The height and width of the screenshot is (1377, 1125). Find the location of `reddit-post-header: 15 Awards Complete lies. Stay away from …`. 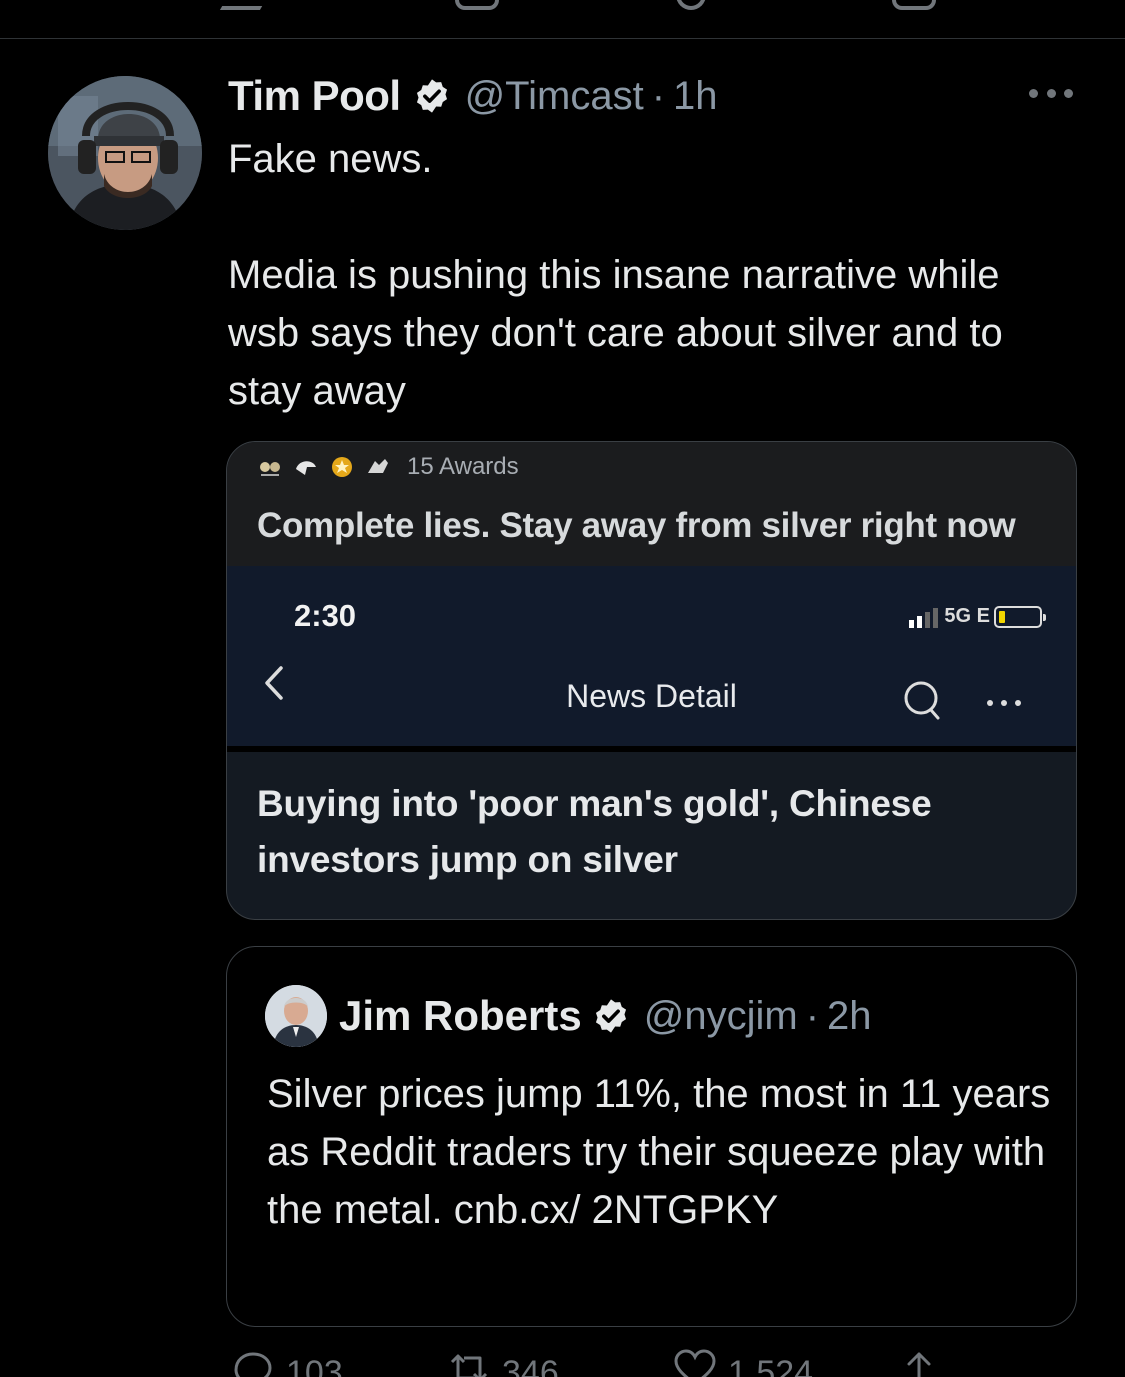

reddit-post-header: 15 Awards Complete lies. Stay away from … is located at coordinates (651, 504).